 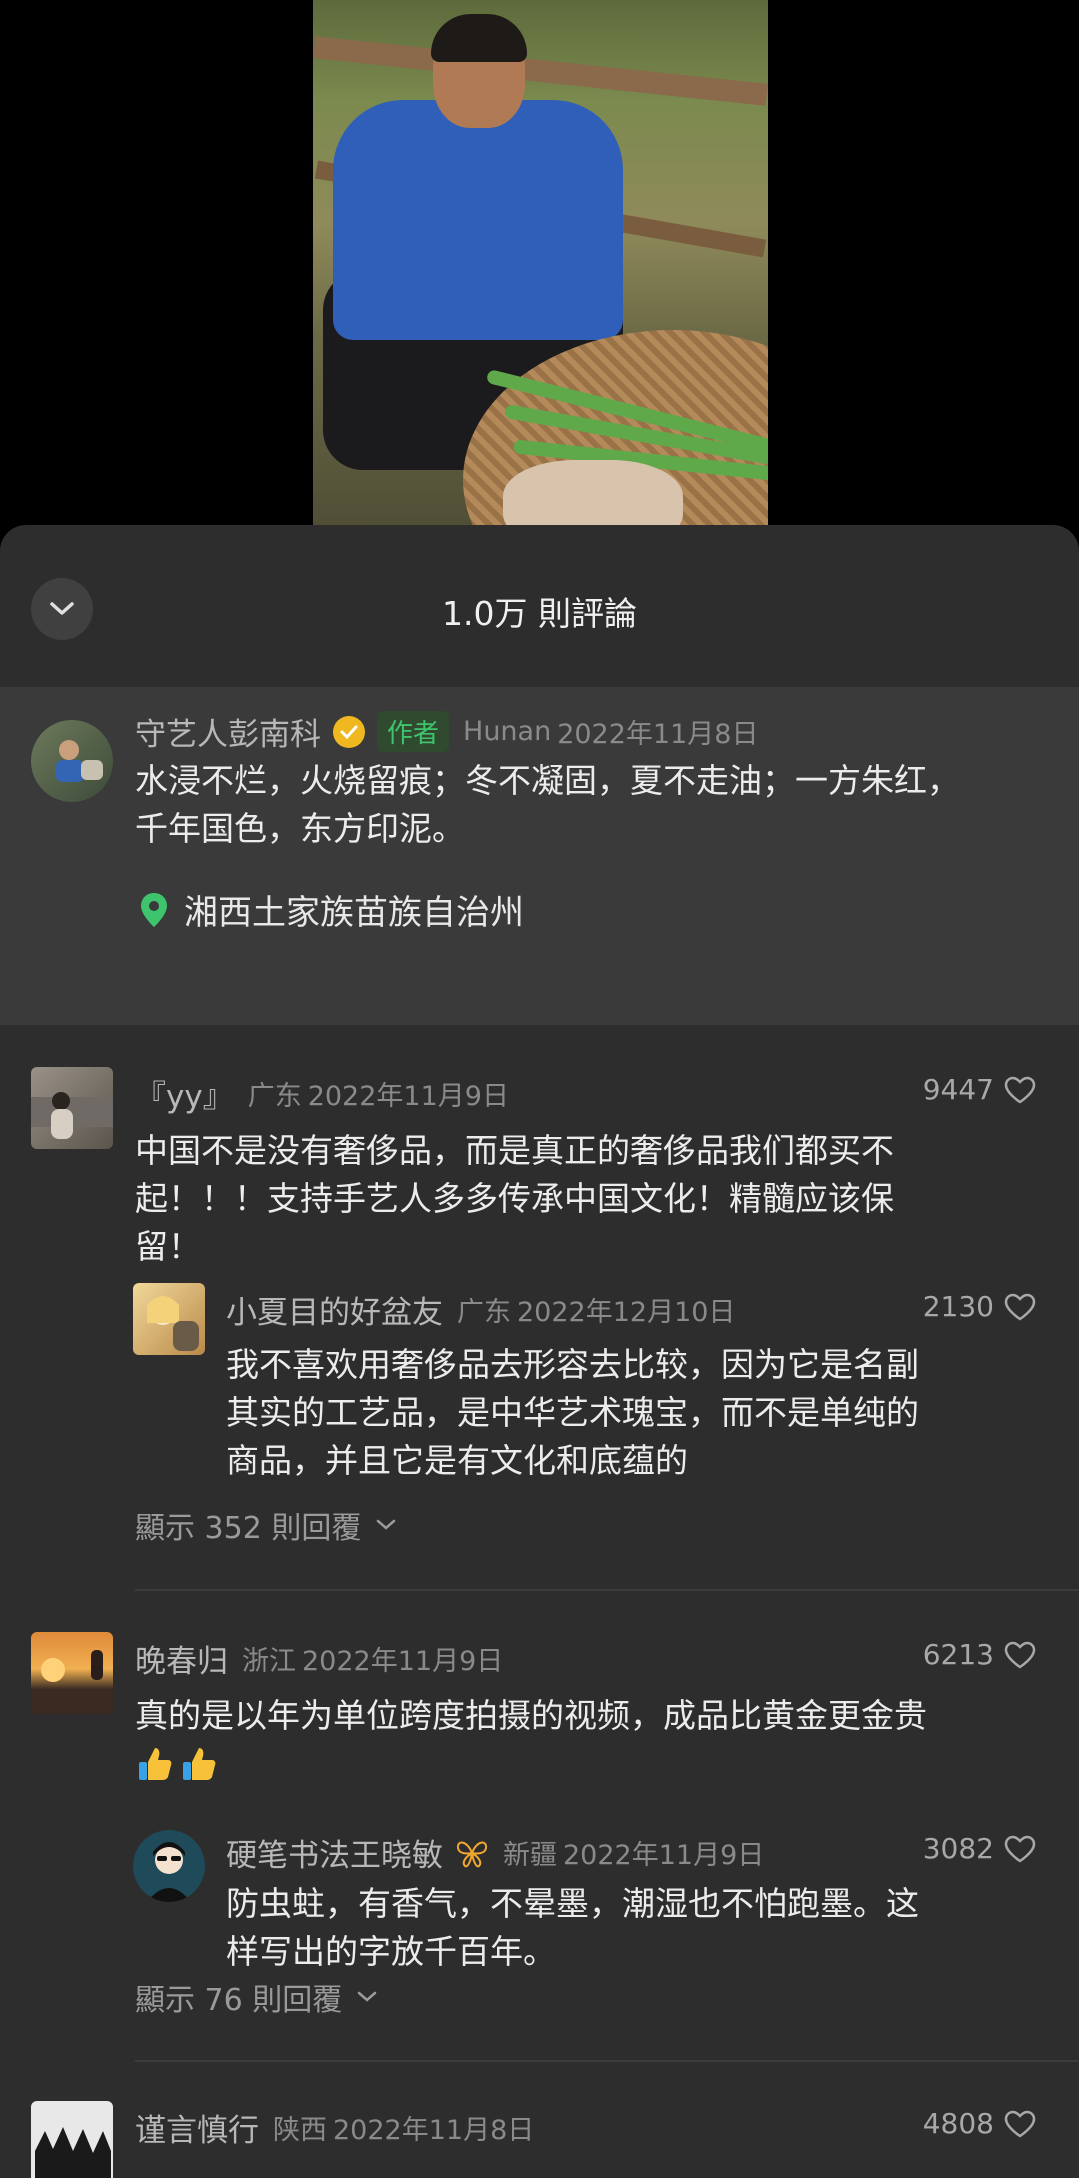 What do you see at coordinates (354, 913) in the screenshot?
I see `location-text: 湘西土家族苗族自治州` at bounding box center [354, 913].